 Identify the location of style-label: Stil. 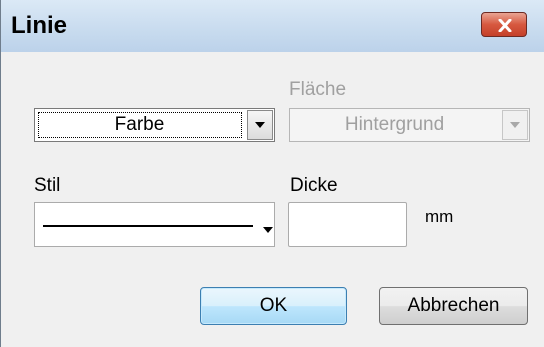
(47, 185).